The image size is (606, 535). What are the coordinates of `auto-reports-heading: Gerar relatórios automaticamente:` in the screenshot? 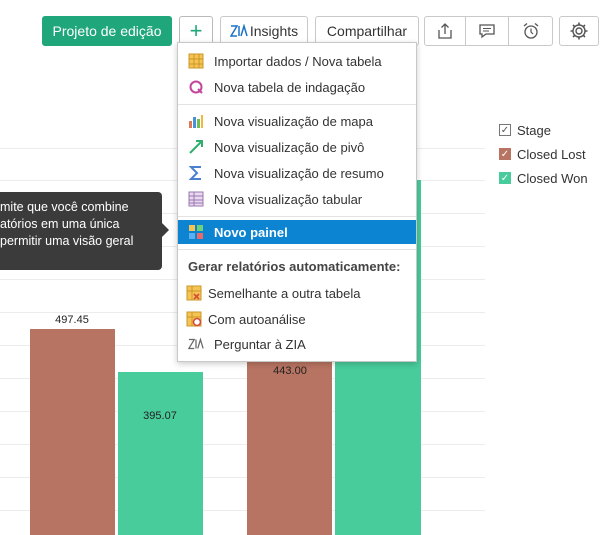 It's located at (294, 266).